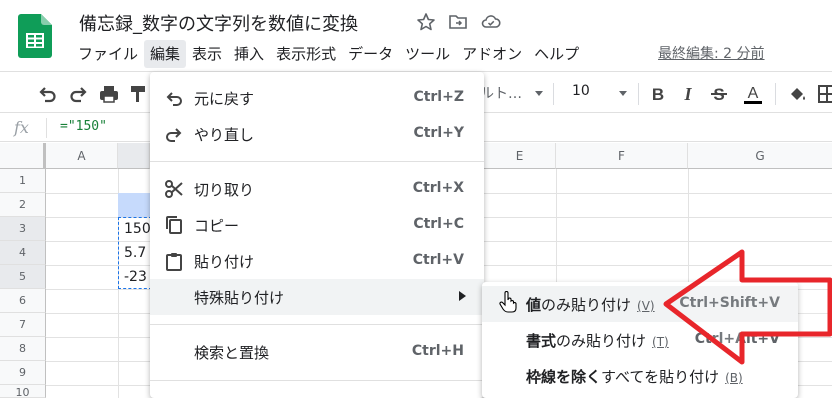  Describe the element at coordinates (23, 301) in the screenshot. I see `row-header: 6` at that location.